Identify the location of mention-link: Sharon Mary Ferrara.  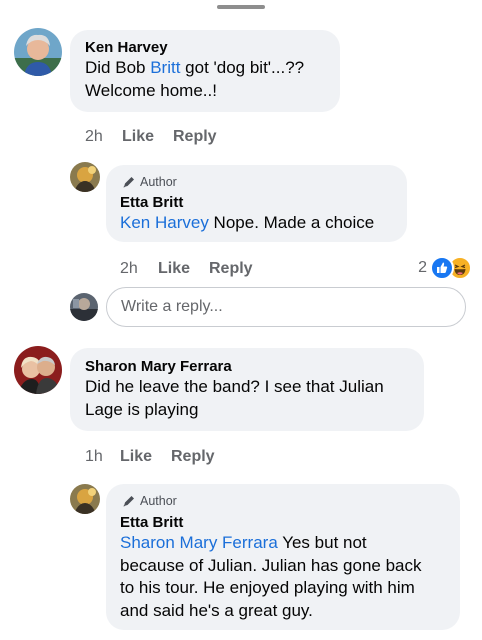
(199, 542).